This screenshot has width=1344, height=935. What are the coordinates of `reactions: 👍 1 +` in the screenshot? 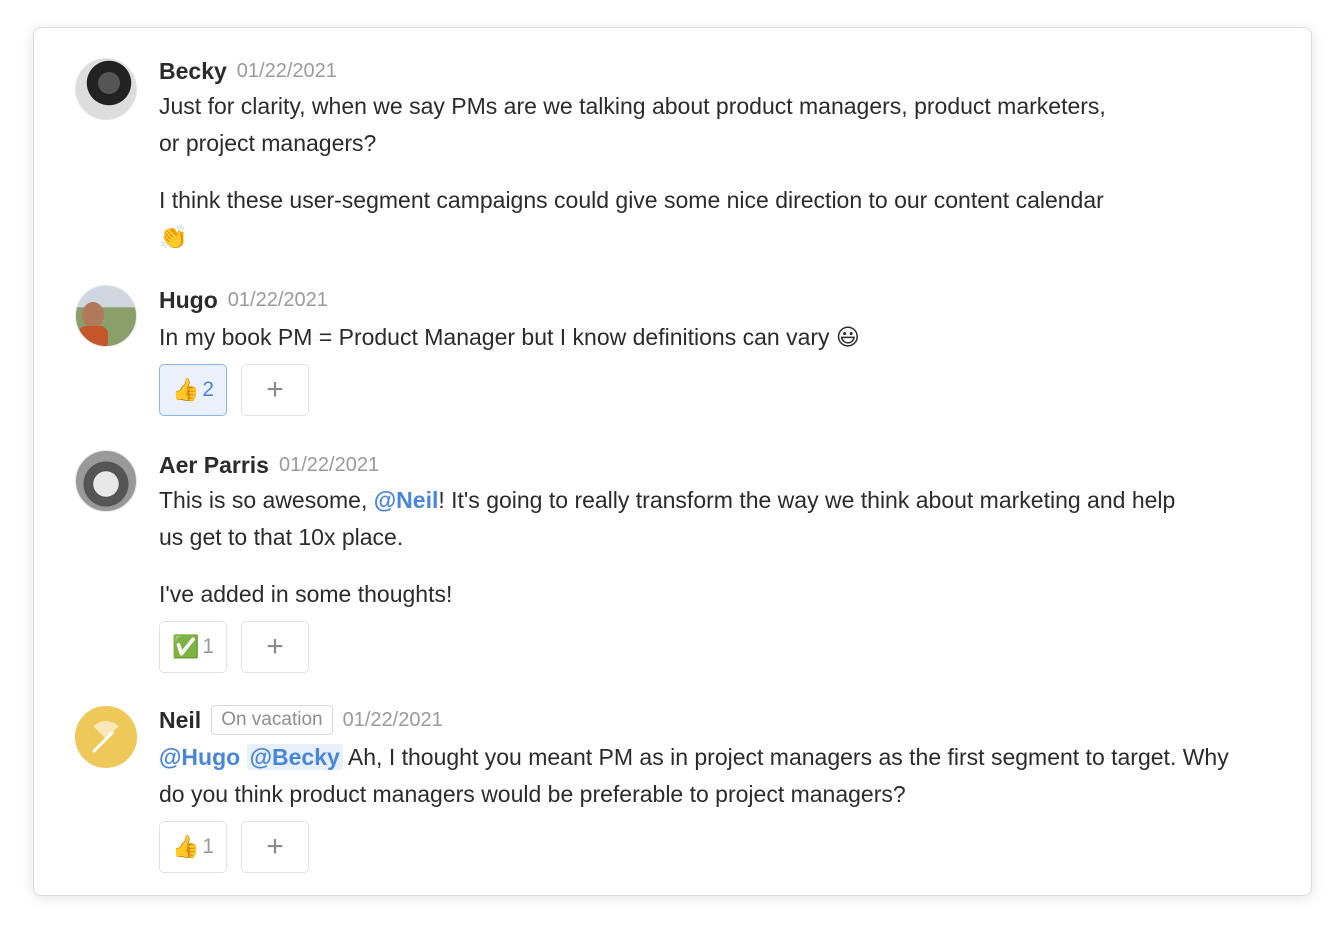 It's located at (705, 847).